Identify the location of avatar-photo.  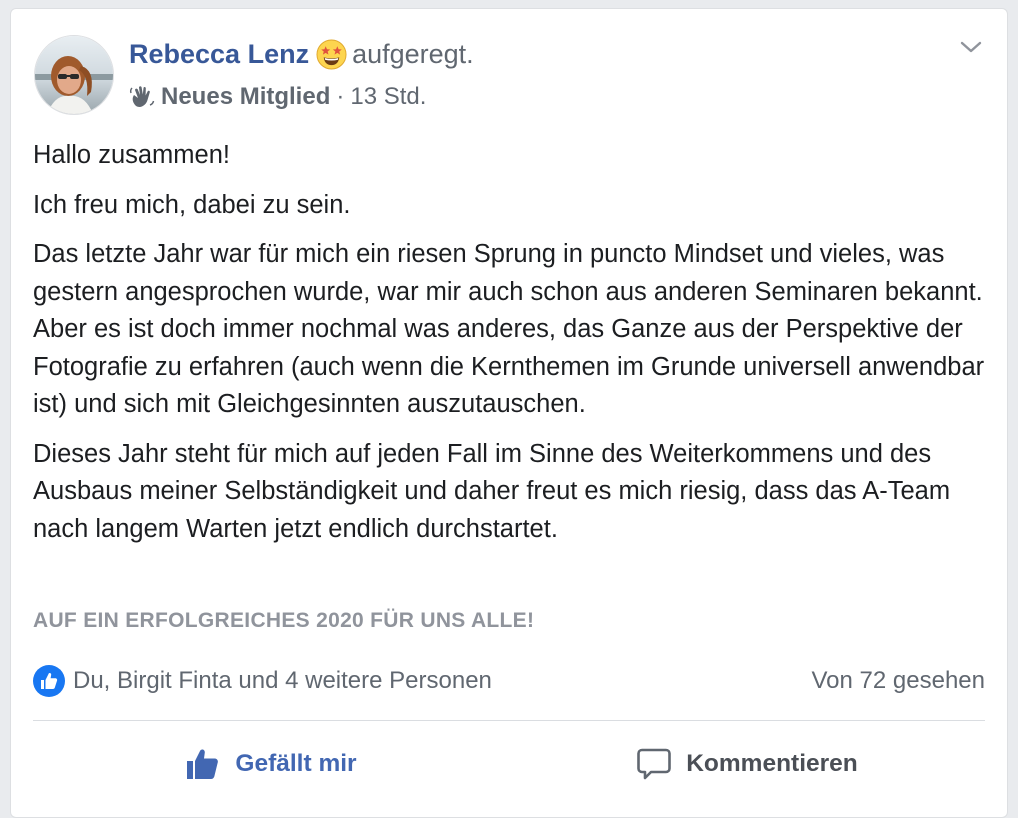
(74, 75).